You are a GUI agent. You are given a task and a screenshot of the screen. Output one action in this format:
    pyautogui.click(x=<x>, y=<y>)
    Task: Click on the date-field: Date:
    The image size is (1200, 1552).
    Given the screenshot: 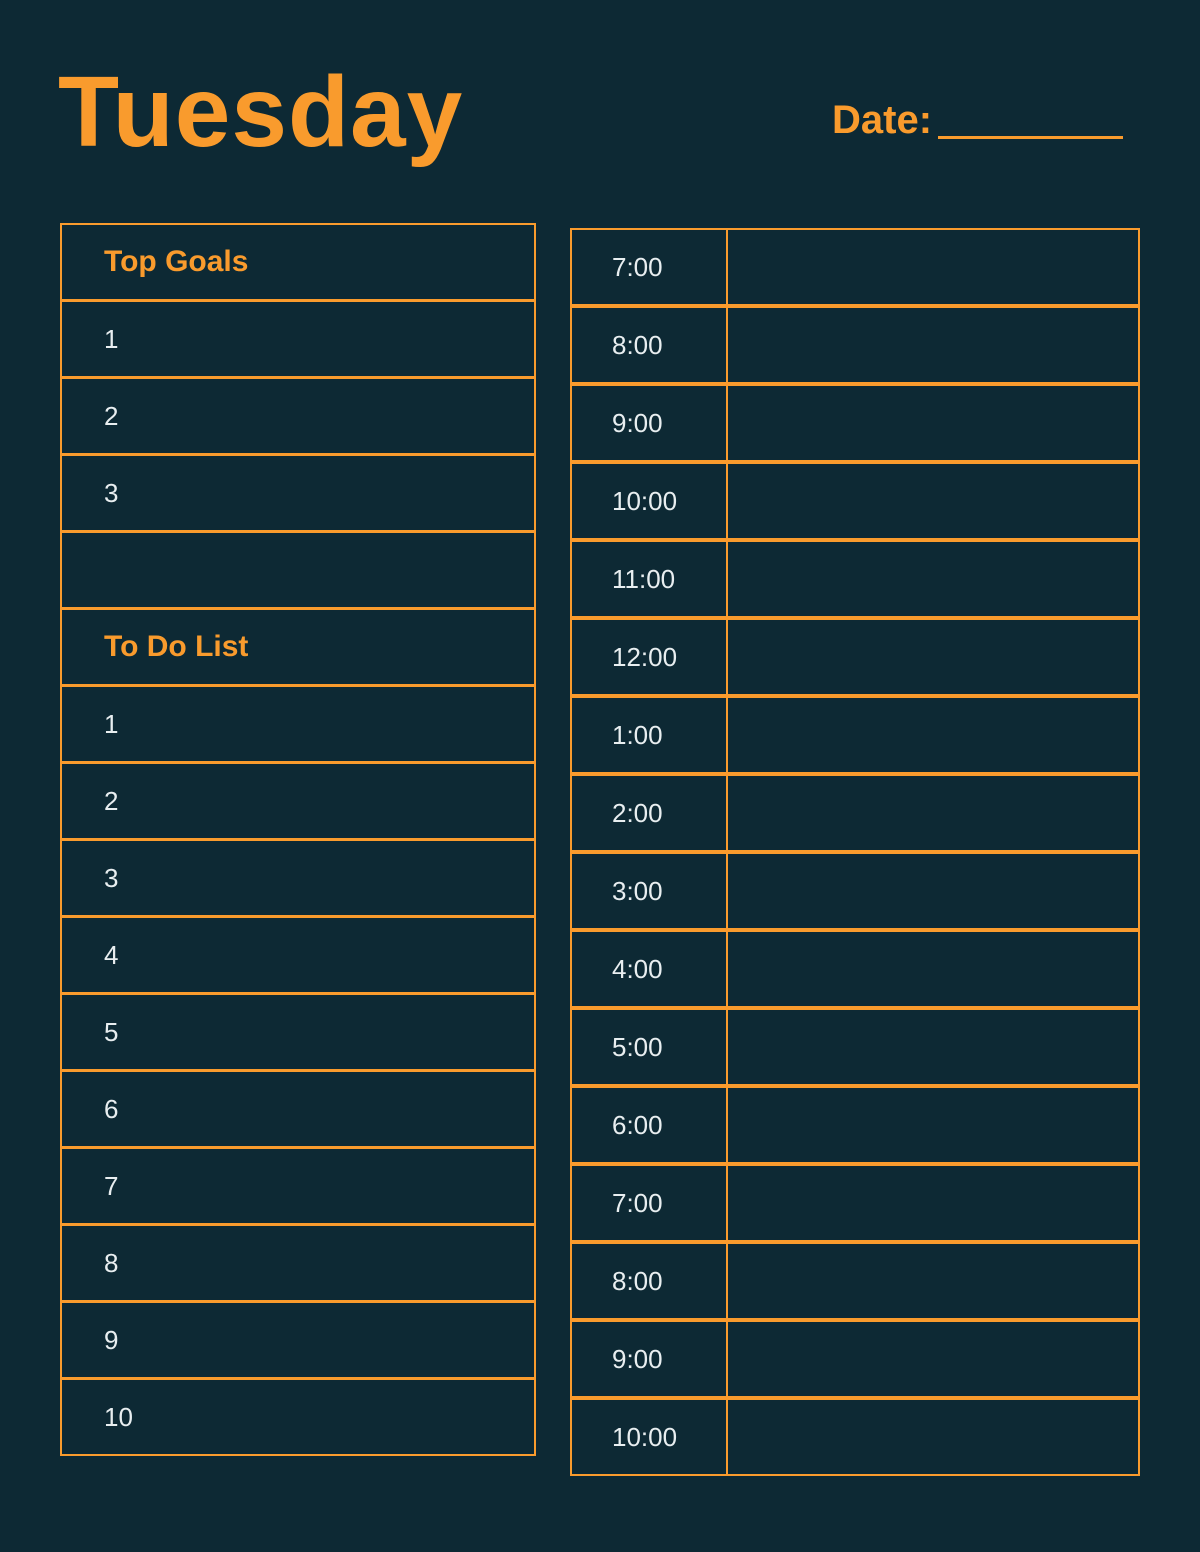 What is the action you would take?
    pyautogui.click(x=978, y=120)
    